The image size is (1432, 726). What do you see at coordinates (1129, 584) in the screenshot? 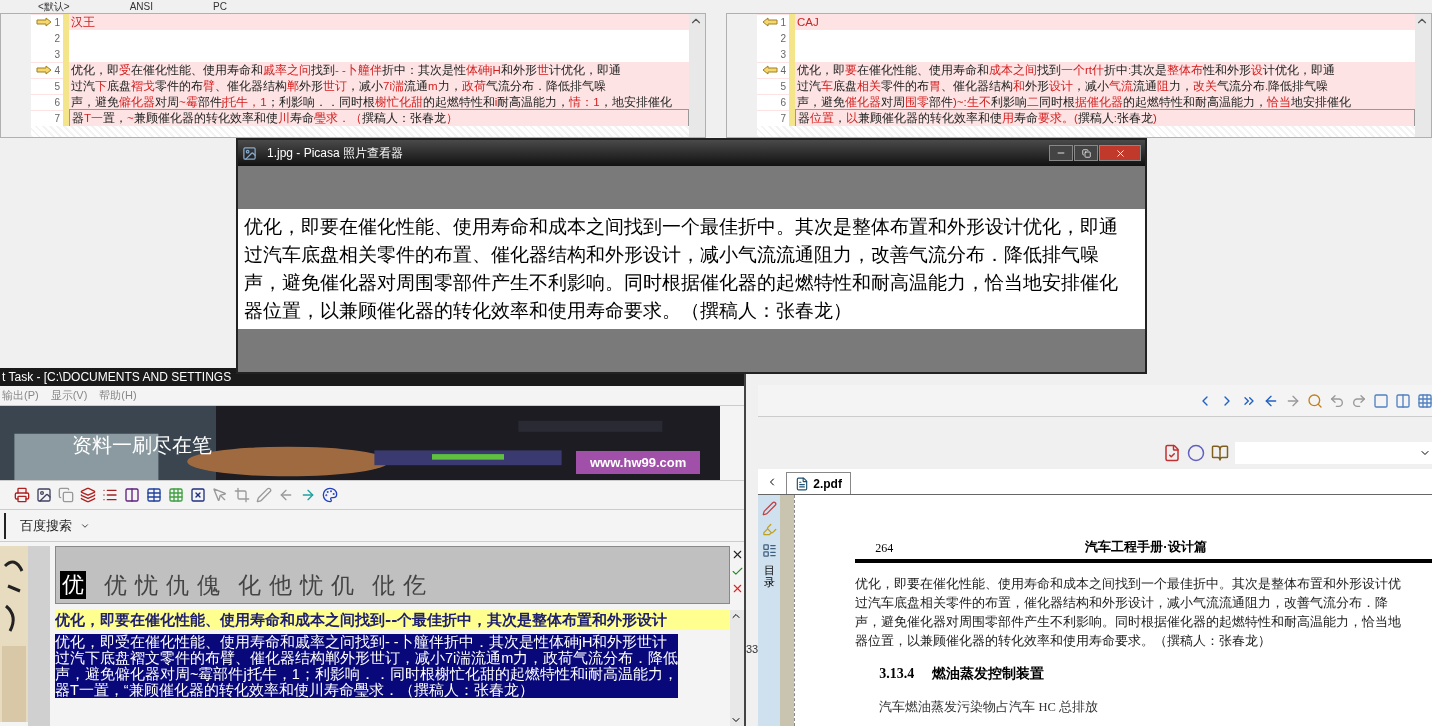
I see `paragraph-line: 优化，即要在催化性能、使用寿命和成本之间找到一个最佳折中。其次是整体布置和外形设计优` at bounding box center [1129, 584].